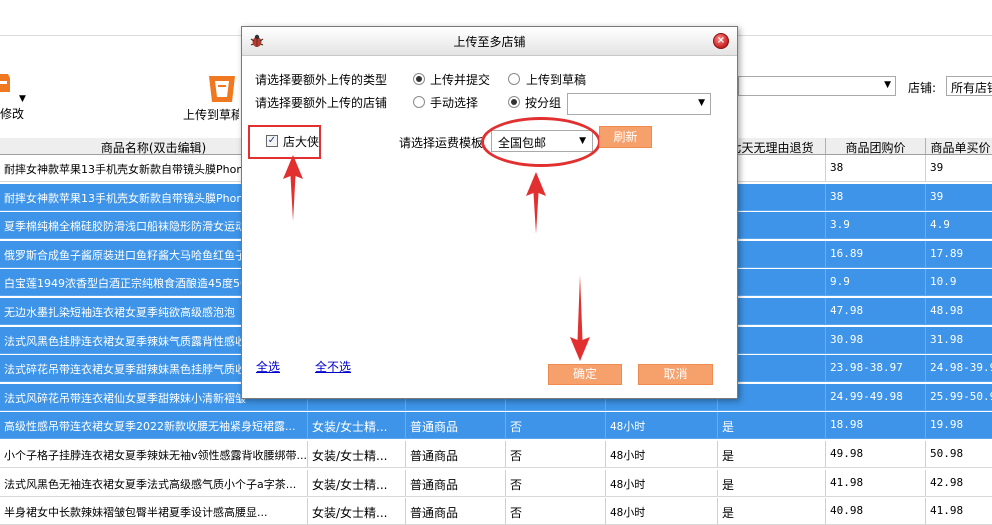  What do you see at coordinates (543, 102) in the screenshot?
I see `radio-by-group-label: 按分组` at bounding box center [543, 102].